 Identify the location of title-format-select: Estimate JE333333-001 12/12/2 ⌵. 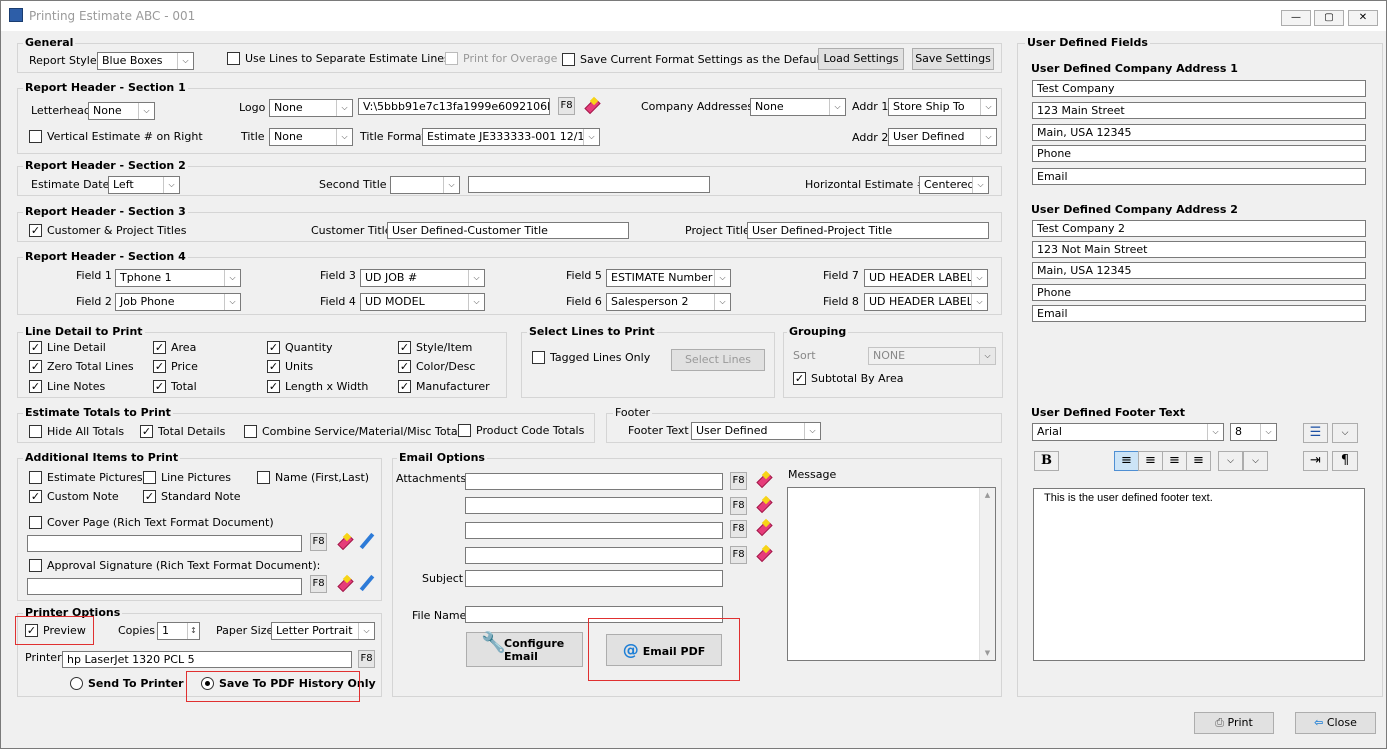
(511, 137).